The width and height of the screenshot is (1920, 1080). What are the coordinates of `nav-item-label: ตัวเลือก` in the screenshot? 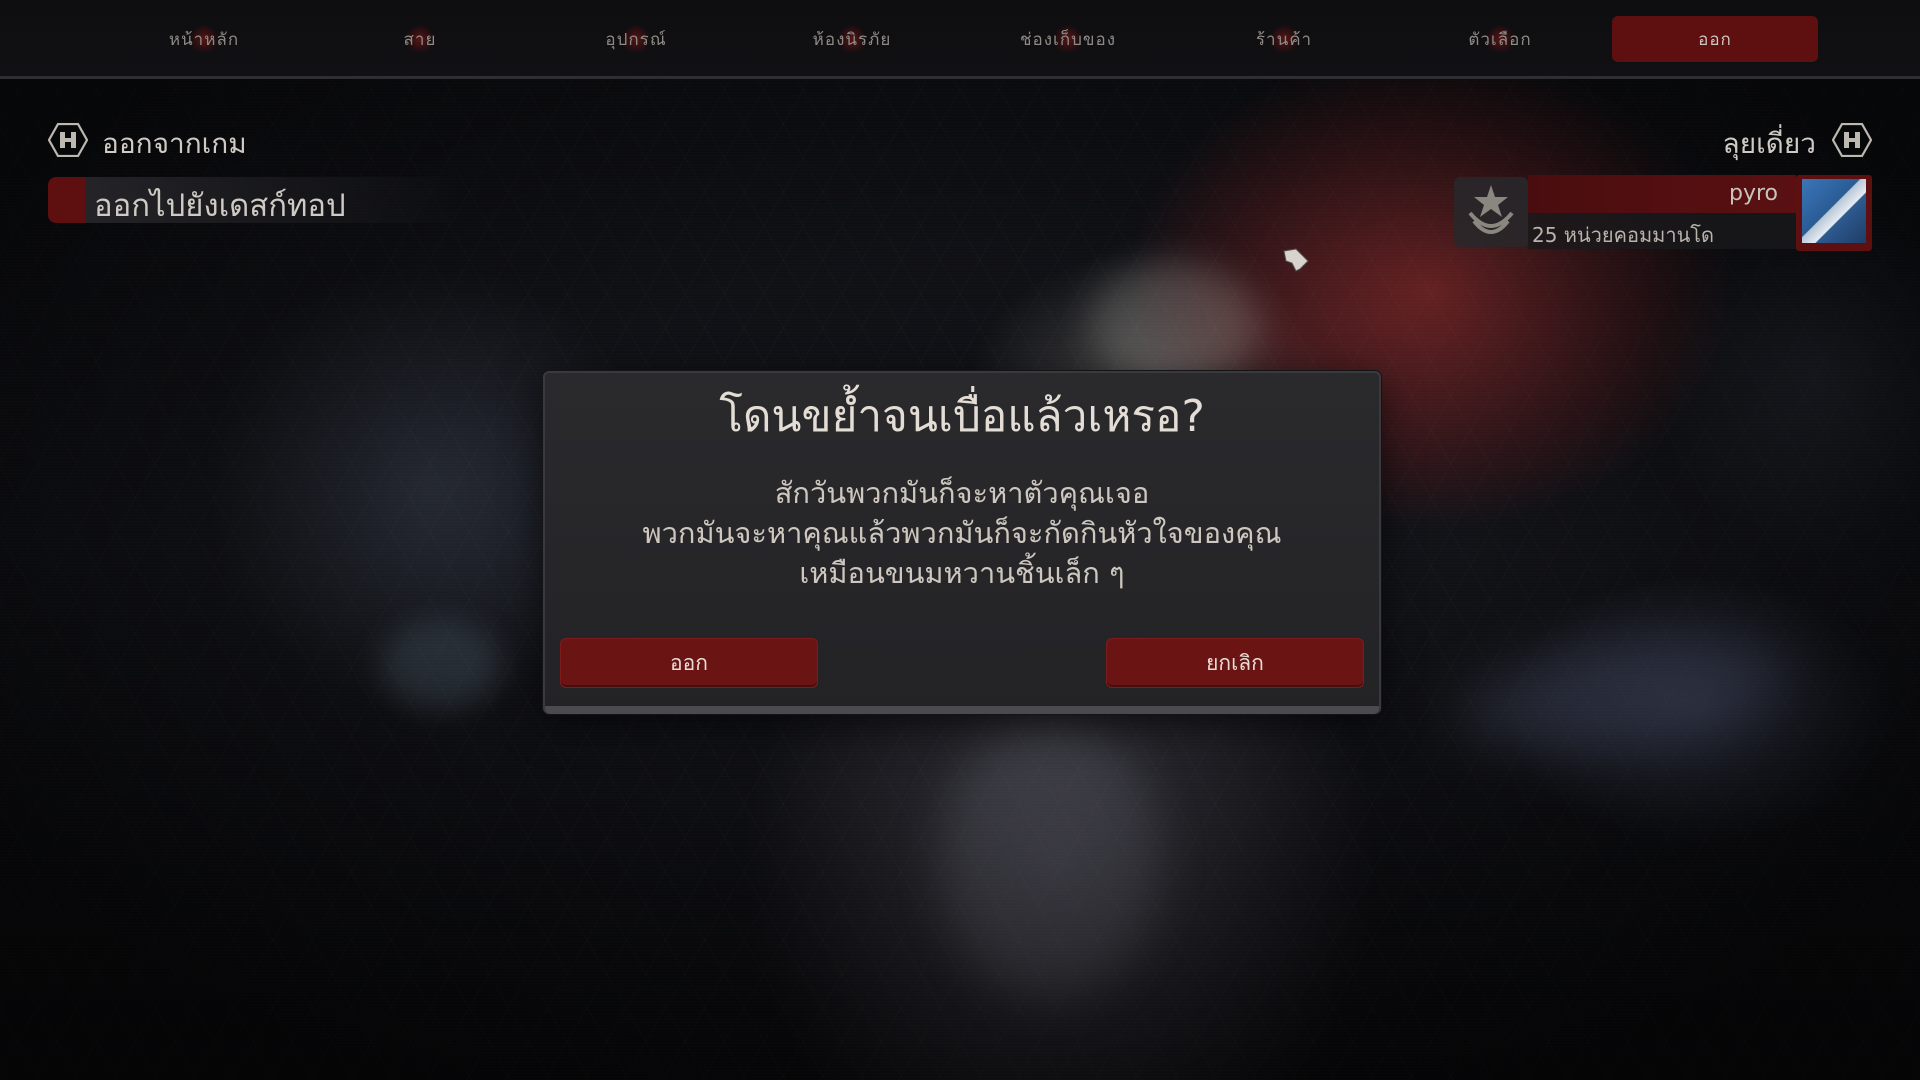 It's located at (1500, 39).